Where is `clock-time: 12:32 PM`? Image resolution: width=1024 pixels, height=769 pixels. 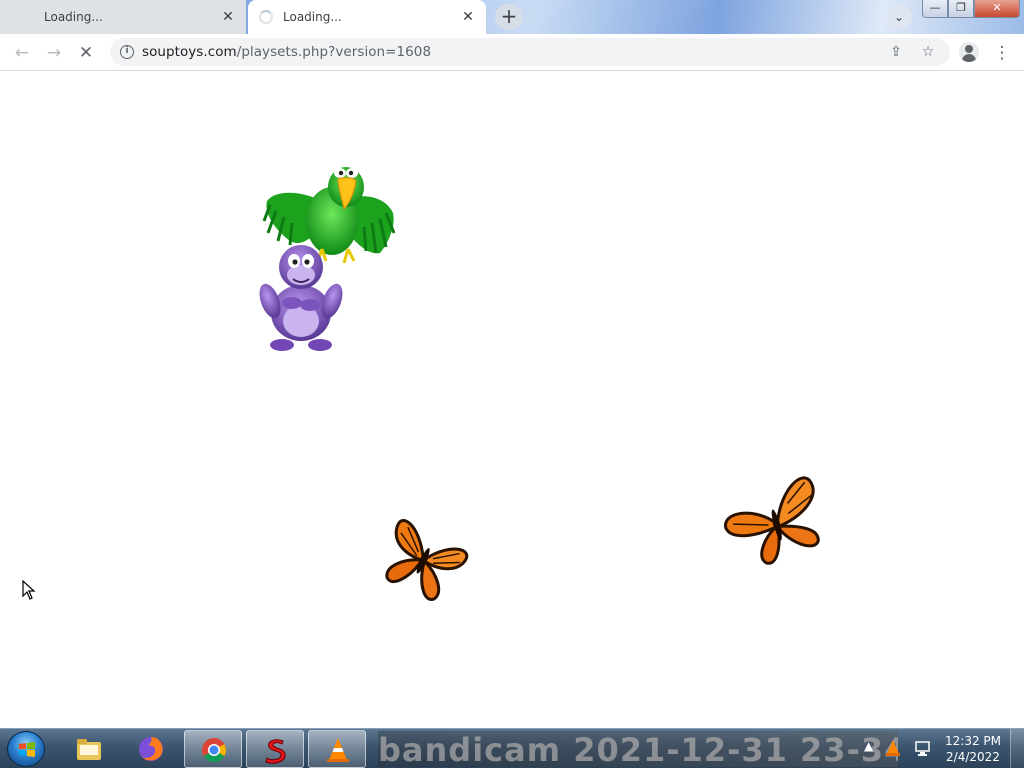
clock-time: 12:32 PM is located at coordinates (973, 741).